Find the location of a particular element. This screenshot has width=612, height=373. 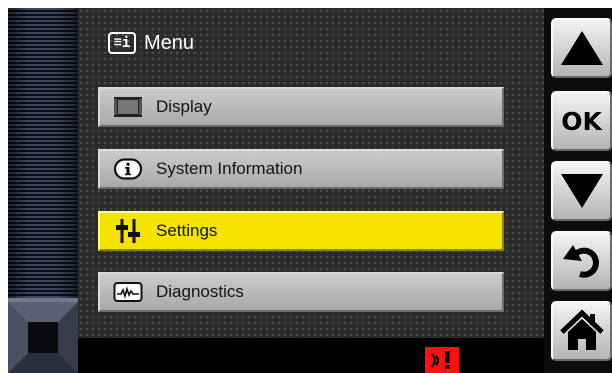

back-button is located at coordinates (581, 261).